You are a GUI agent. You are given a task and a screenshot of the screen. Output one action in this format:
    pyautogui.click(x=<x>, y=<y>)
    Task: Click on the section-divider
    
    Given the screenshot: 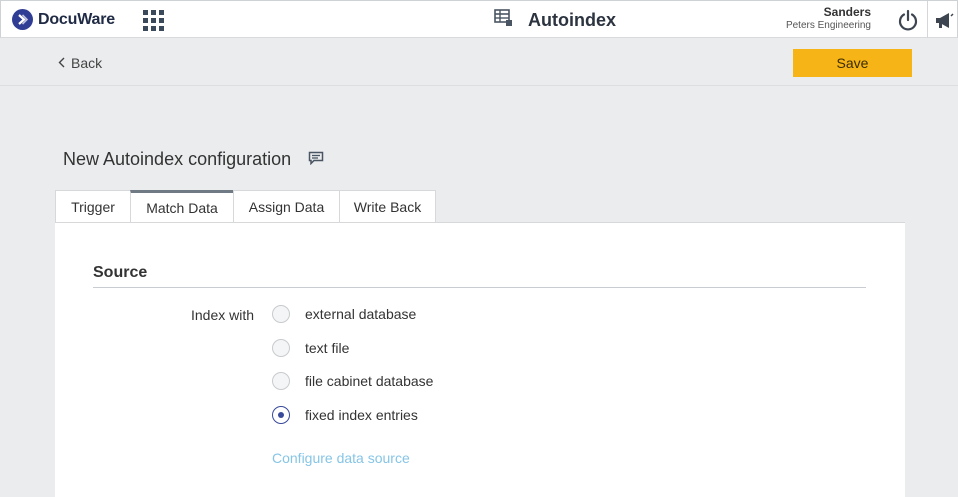 What is the action you would take?
    pyautogui.click(x=479, y=287)
    